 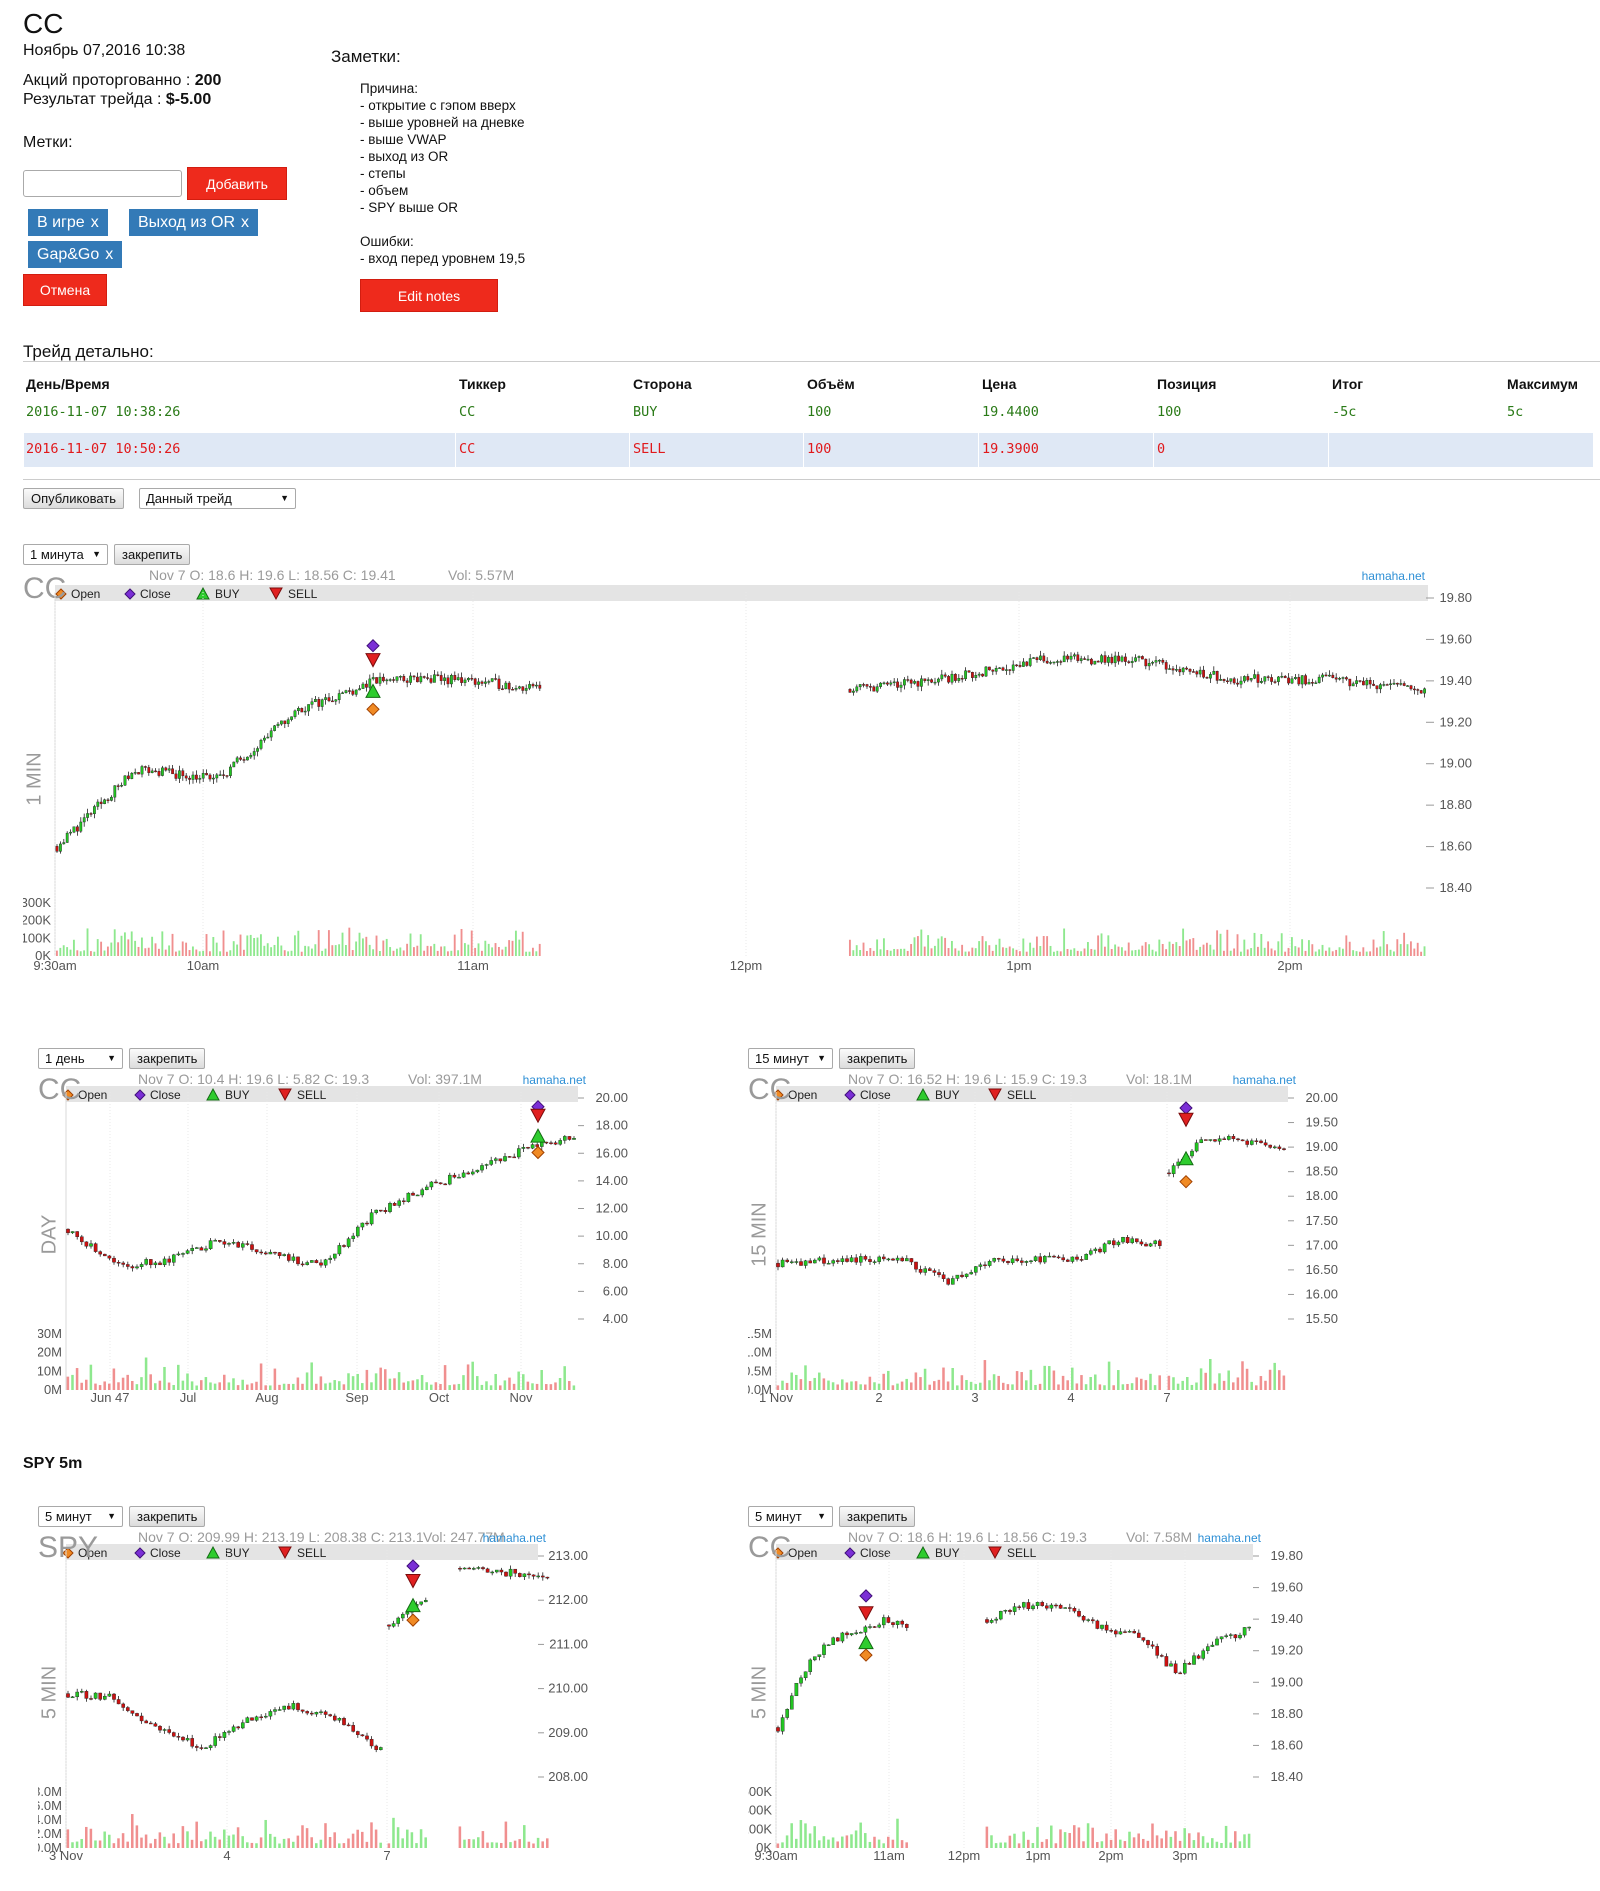 What do you see at coordinates (790, 1058) in the screenshot?
I see `interval-select: 15 минут ▼` at bounding box center [790, 1058].